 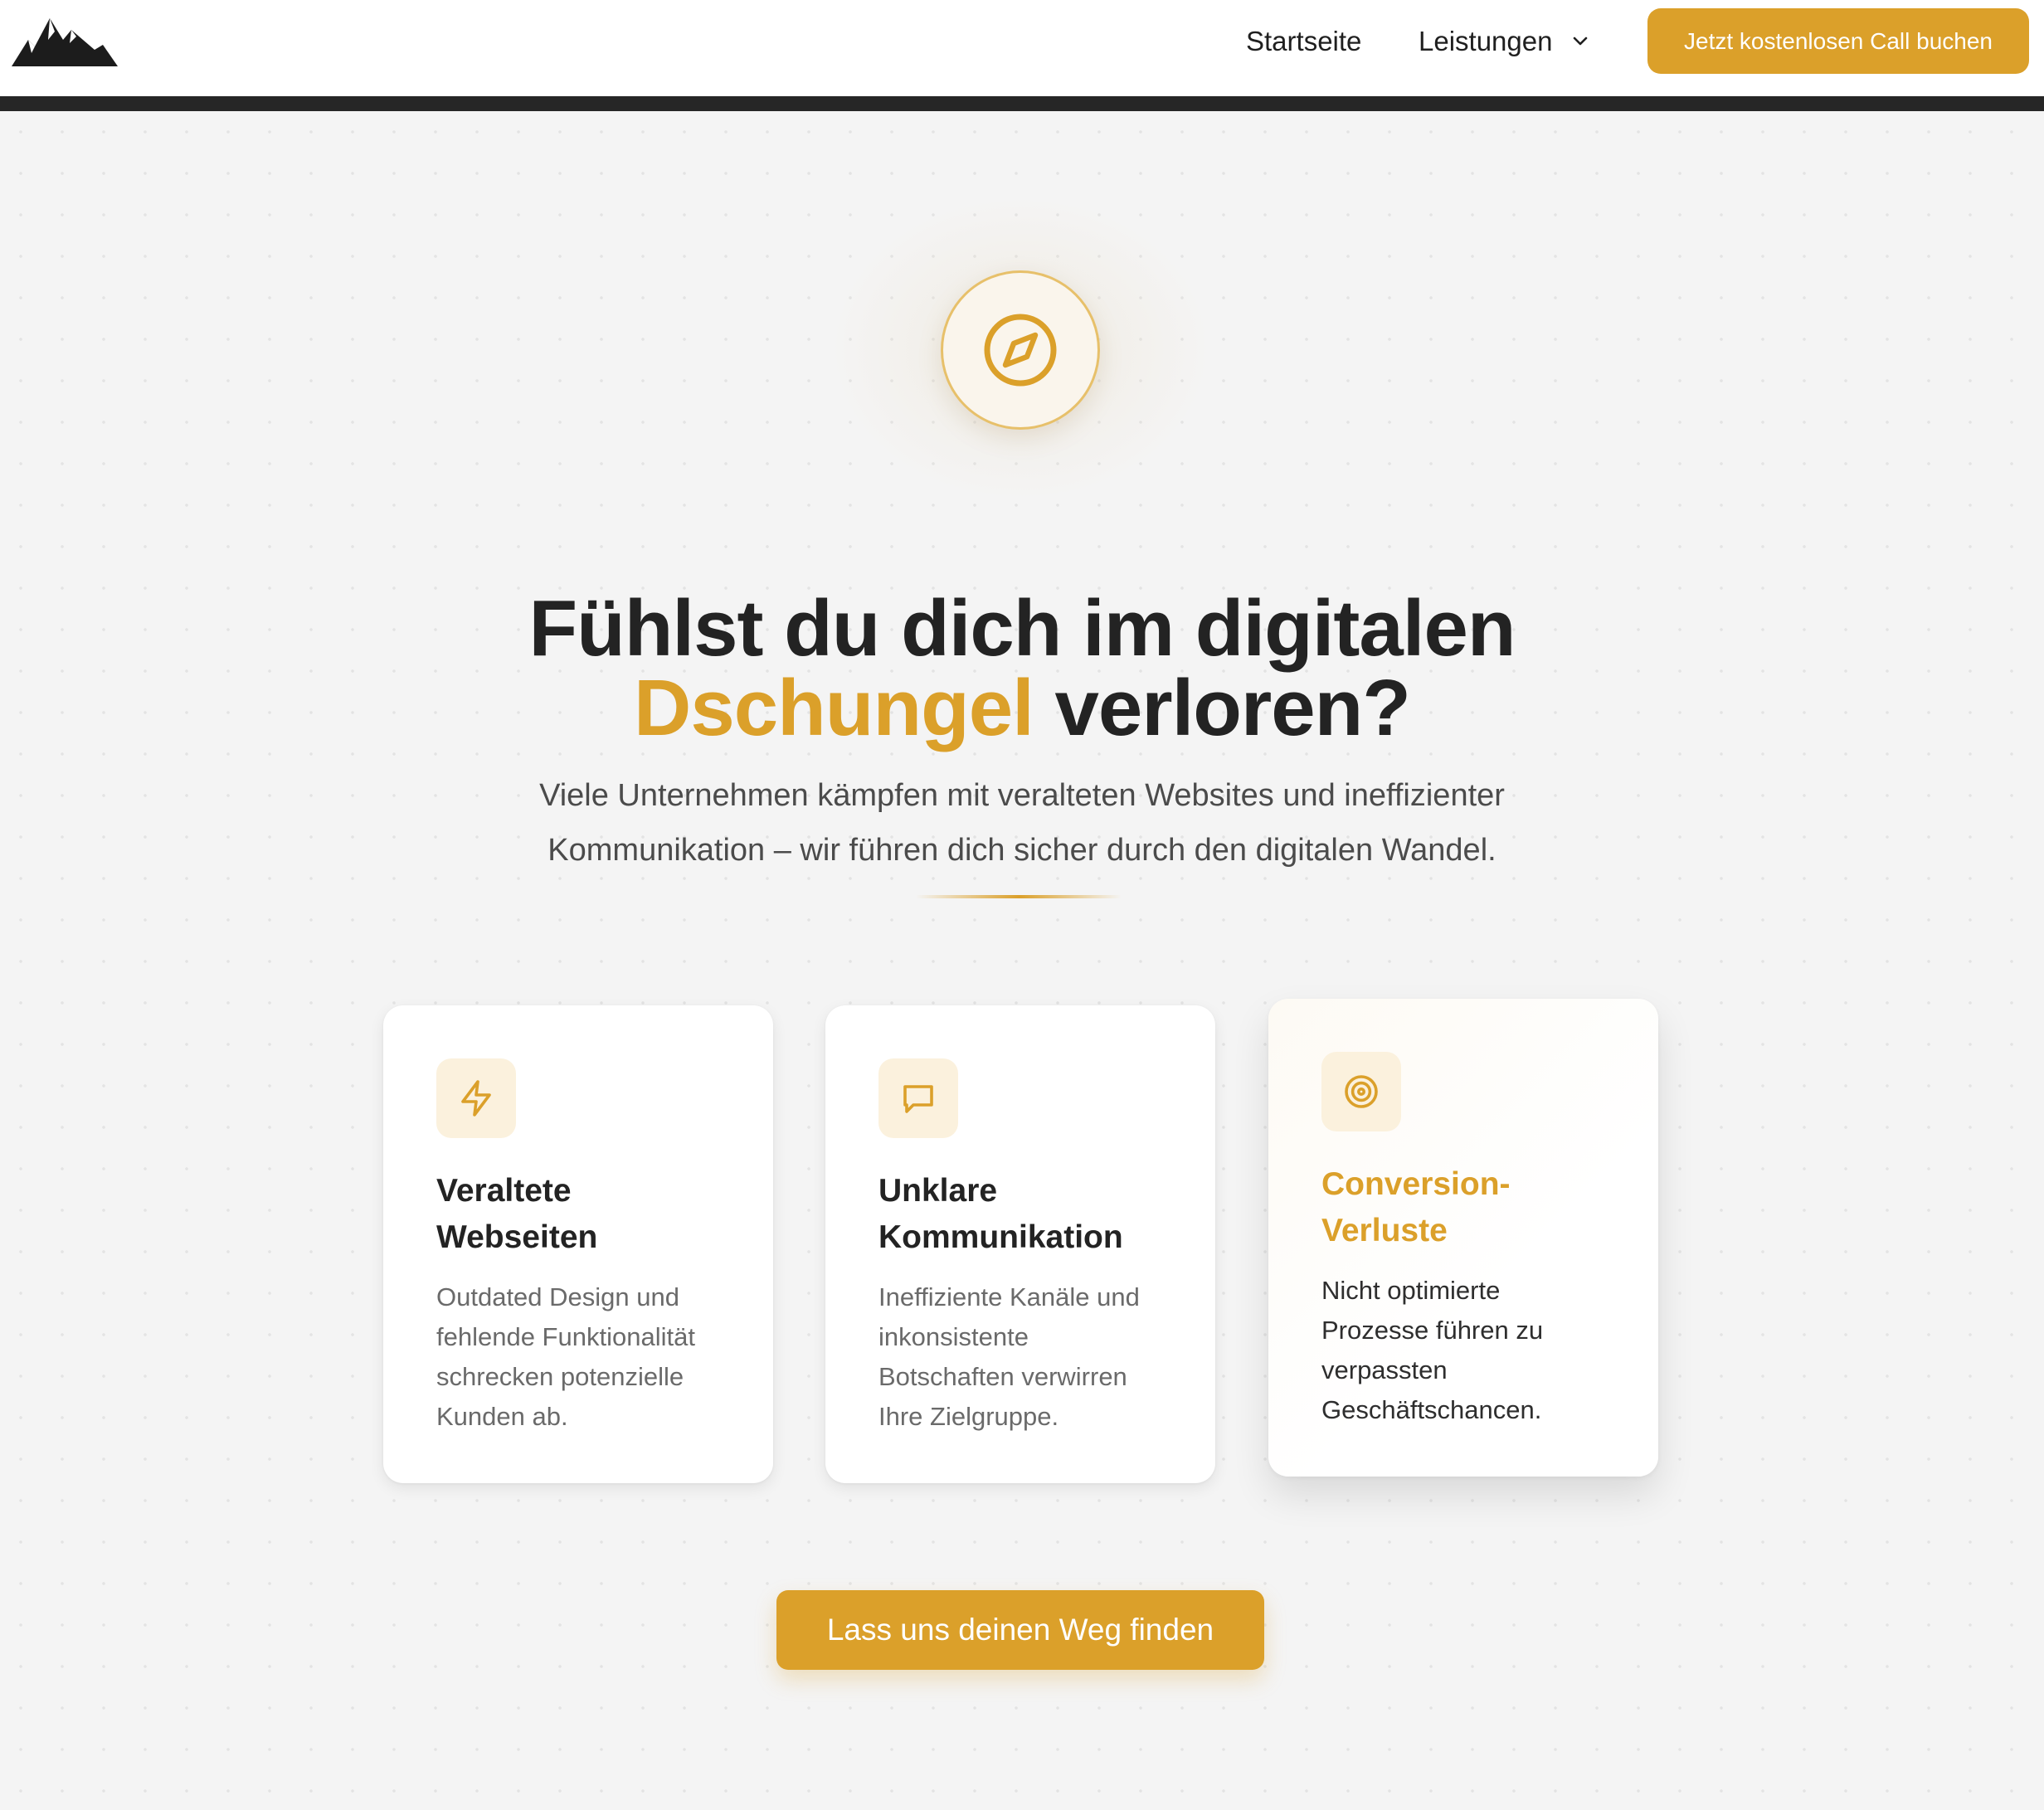 I want to click on card-title-line1: Unklare, so click(x=938, y=1191).